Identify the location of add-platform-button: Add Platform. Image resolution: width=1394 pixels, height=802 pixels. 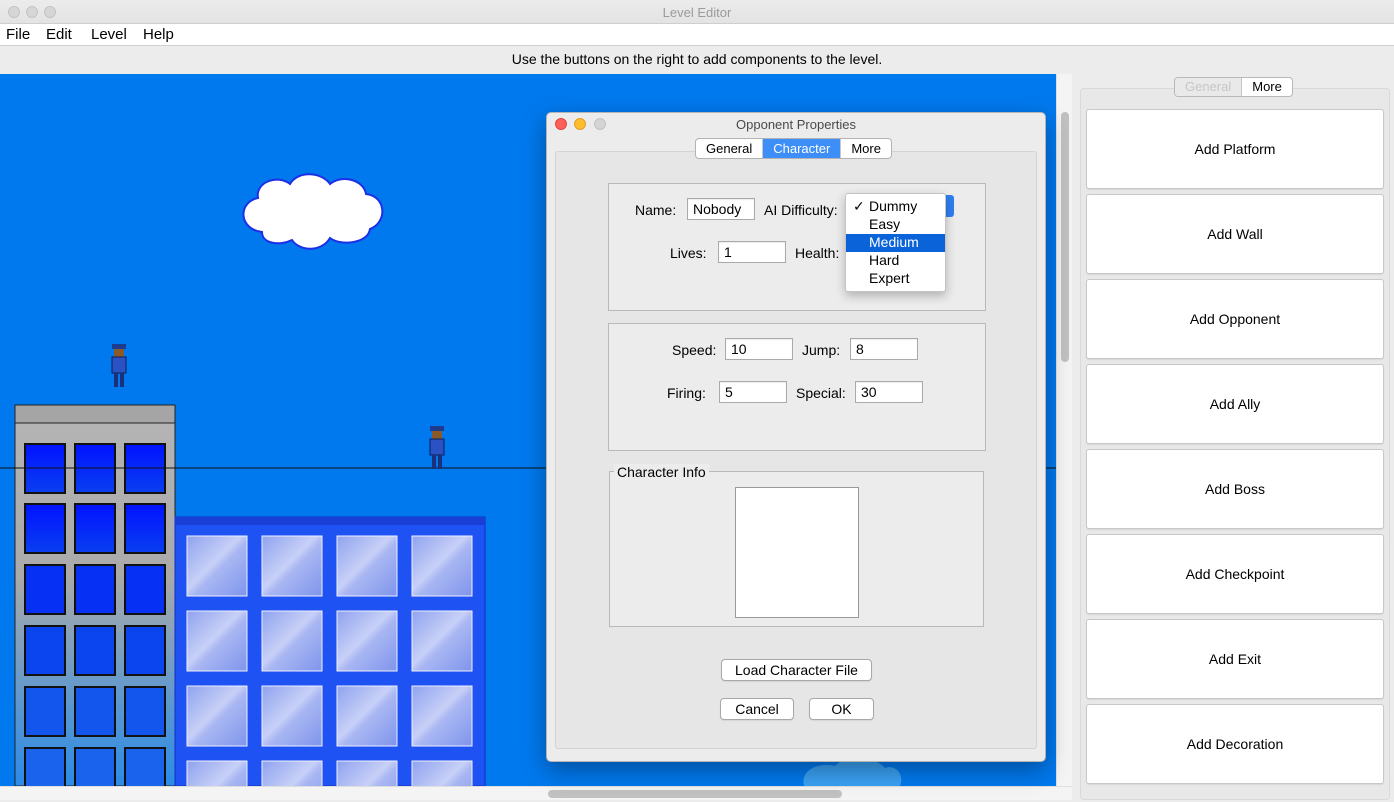
(1235, 149).